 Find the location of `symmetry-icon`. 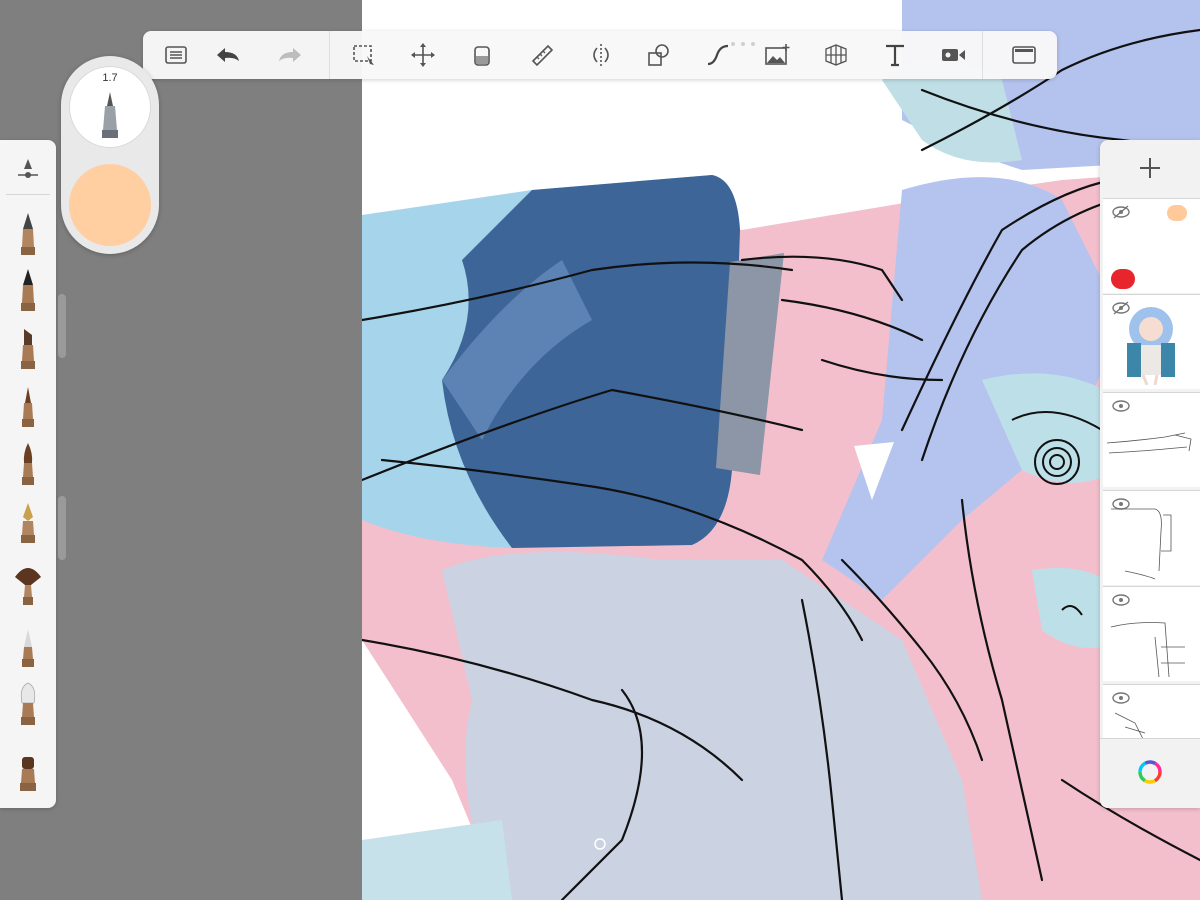

symmetry-icon is located at coordinates (601, 55).